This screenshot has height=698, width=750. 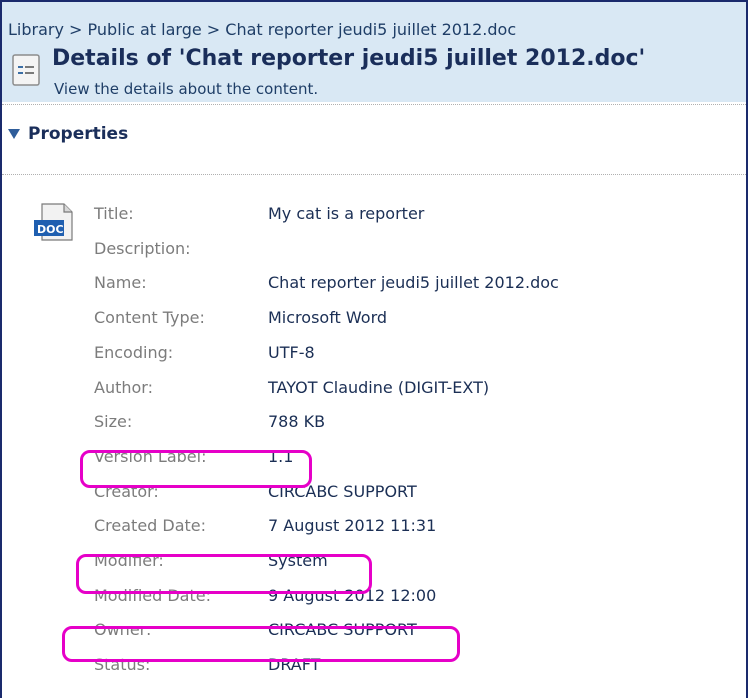 What do you see at coordinates (142, 248) in the screenshot?
I see `property-label: Description:` at bounding box center [142, 248].